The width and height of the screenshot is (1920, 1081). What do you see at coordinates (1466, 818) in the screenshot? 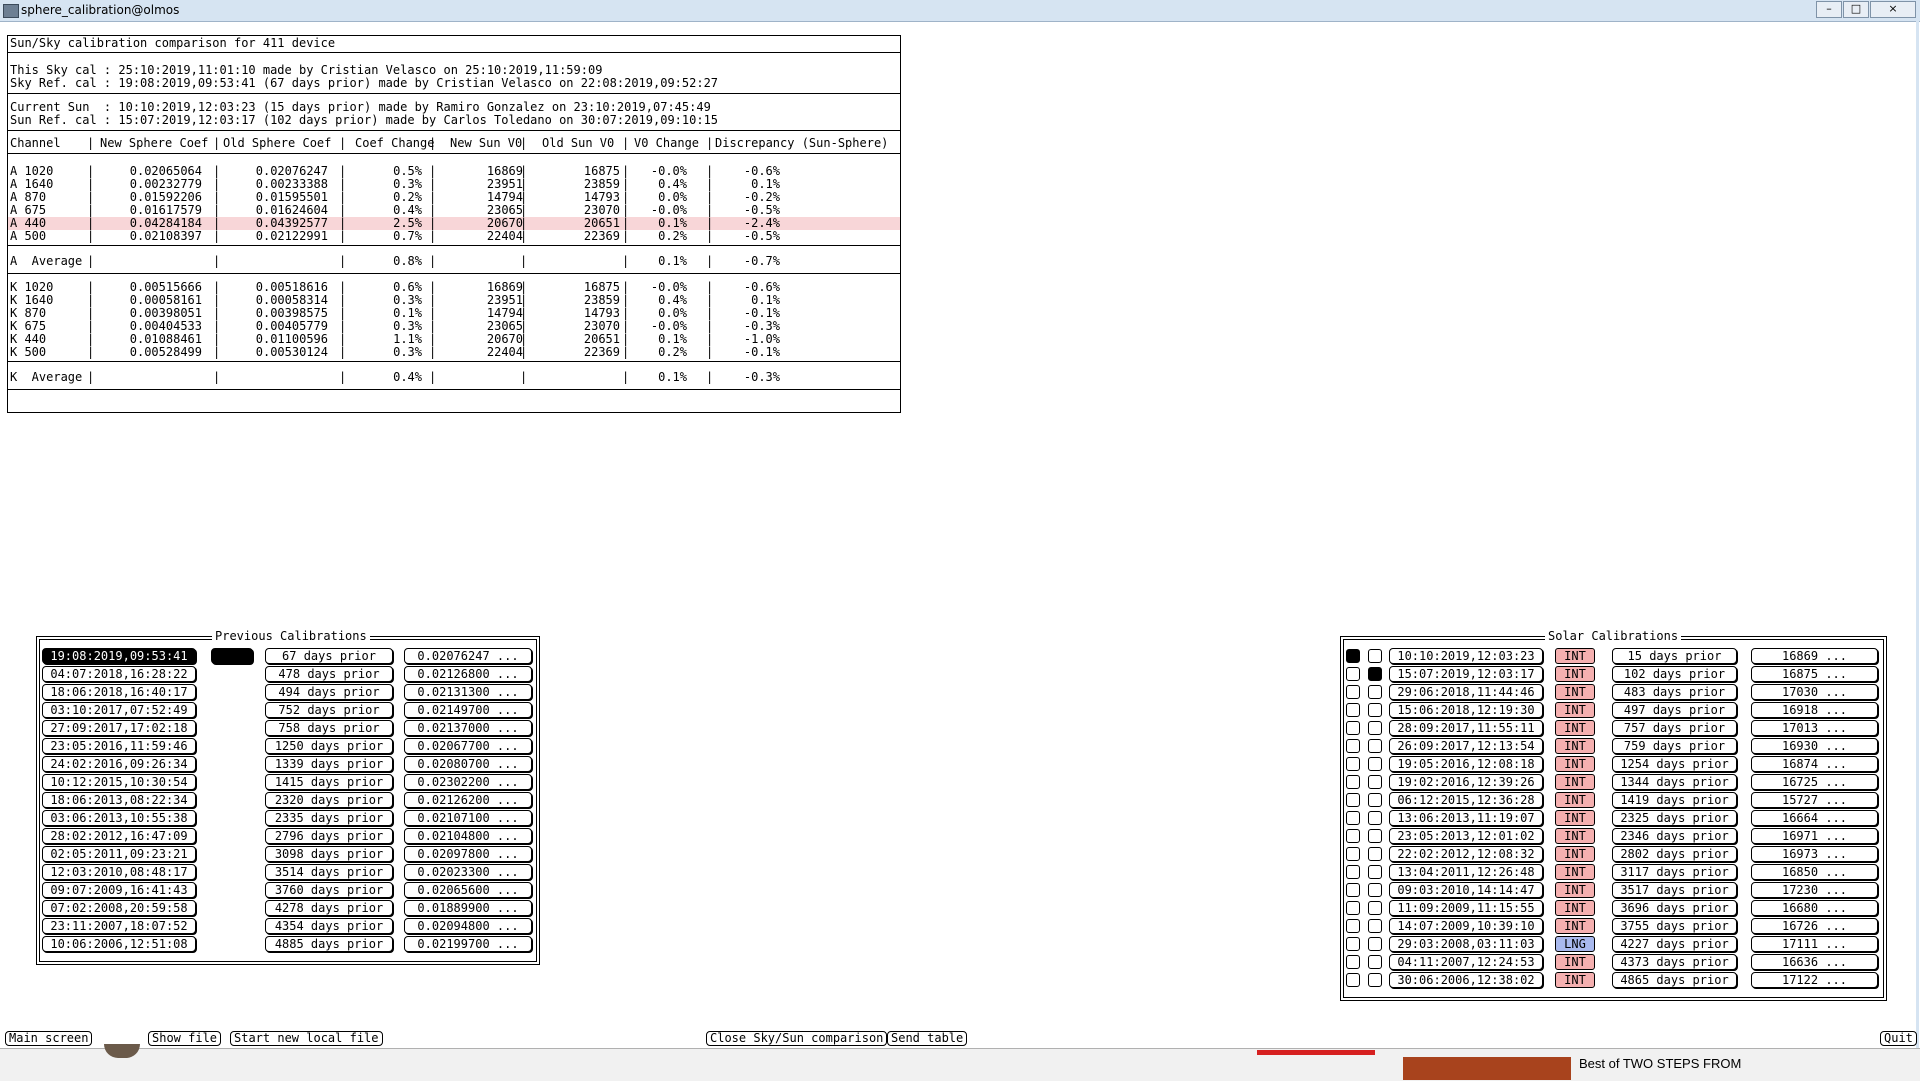
I see `solar-date-button: 13:06:2013,11:19:07` at bounding box center [1466, 818].